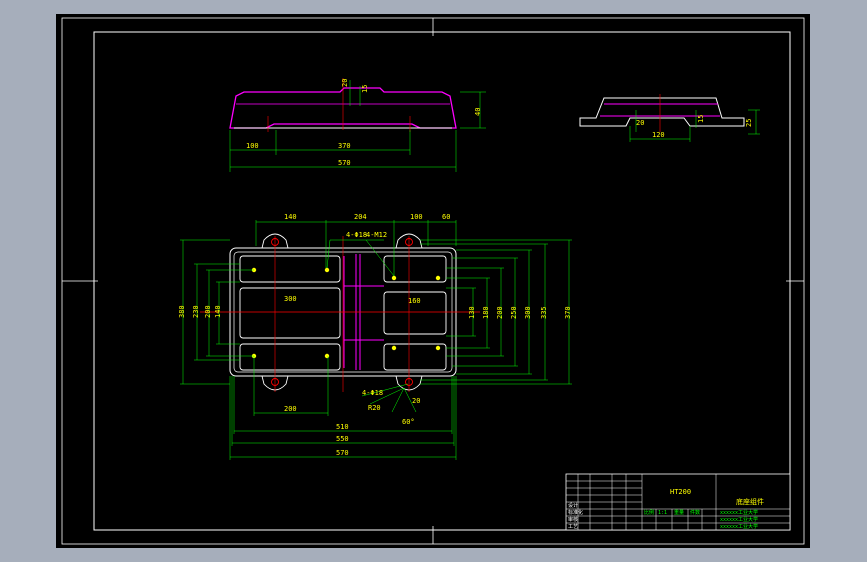 This screenshot has width=867, height=562. What do you see at coordinates (342, 453) in the screenshot?
I see `plan-bottom-dim-3: 570` at bounding box center [342, 453].